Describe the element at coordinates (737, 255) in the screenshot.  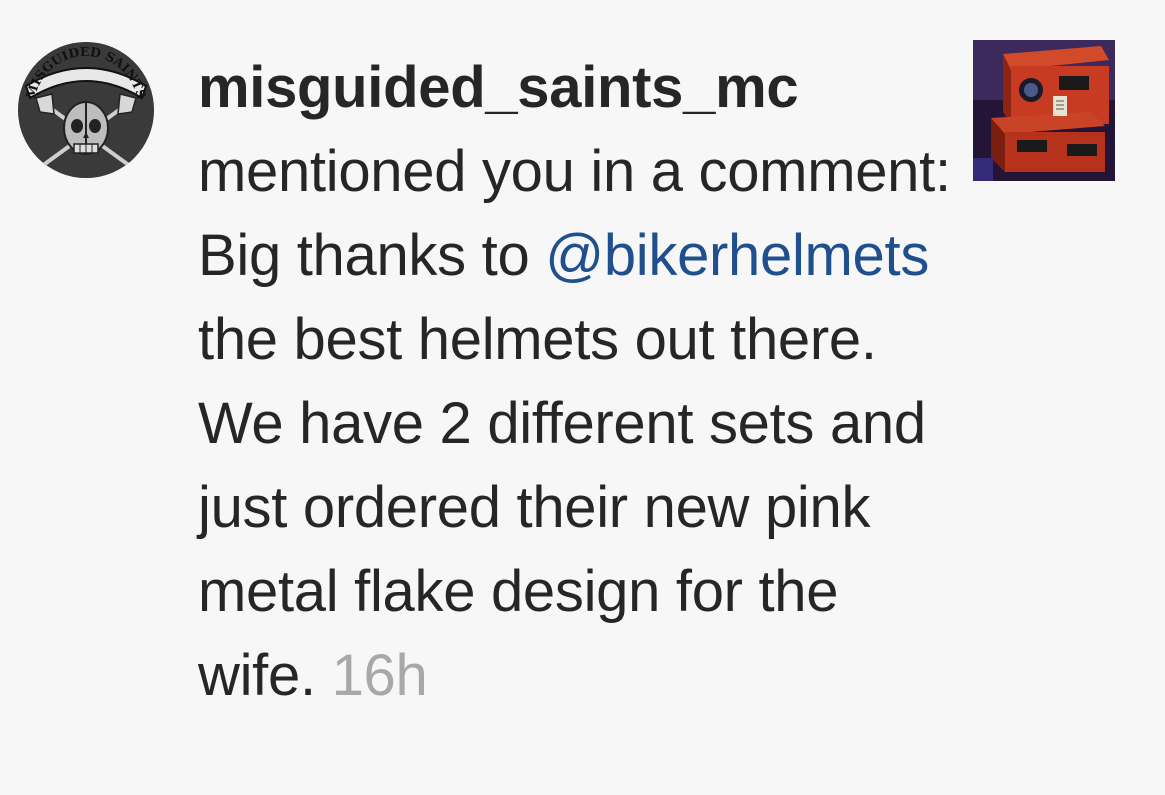
I see `mention-link: @bikerhelmets` at that location.